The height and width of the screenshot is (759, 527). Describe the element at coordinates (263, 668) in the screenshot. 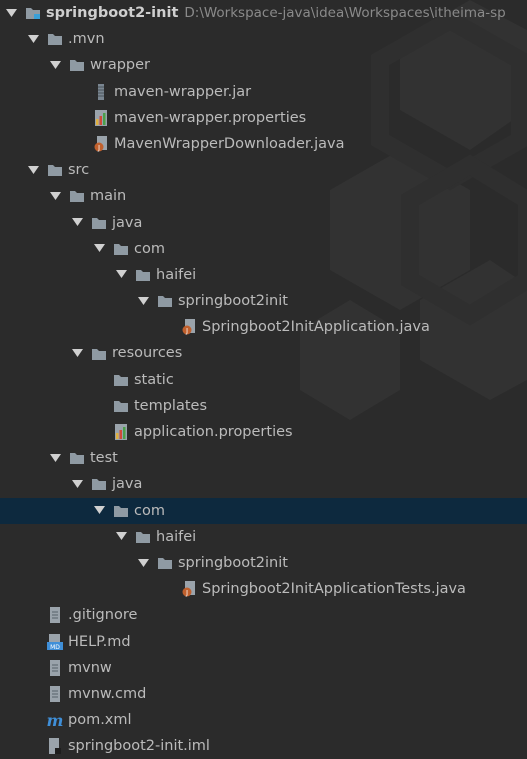

I see `tree-row-file: mvnw` at that location.